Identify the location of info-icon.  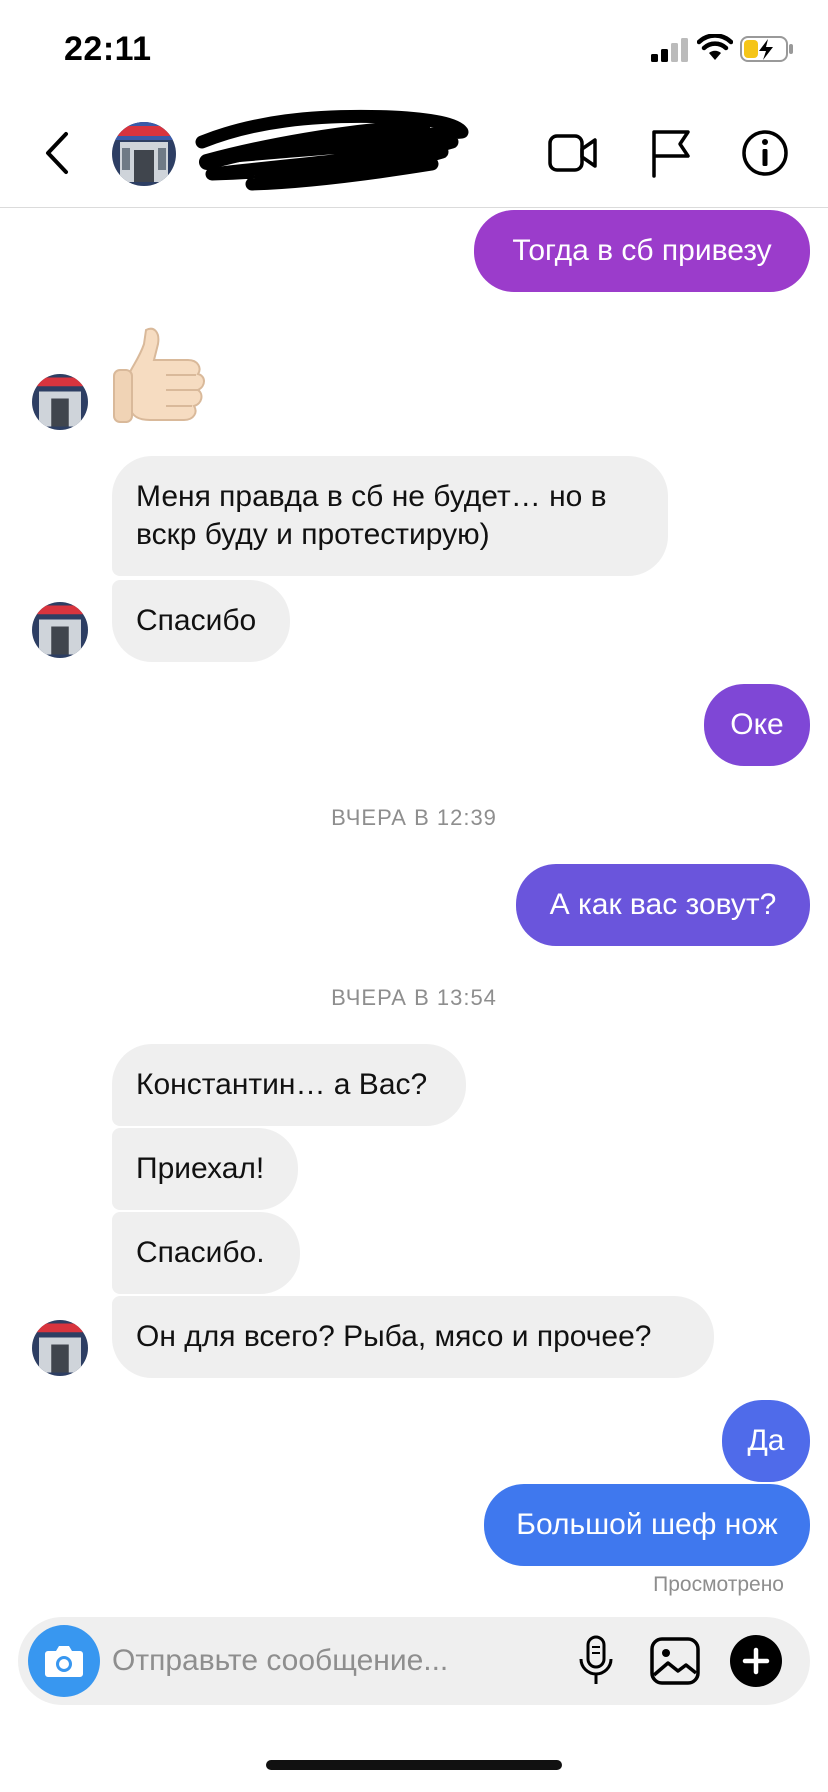
(765, 153).